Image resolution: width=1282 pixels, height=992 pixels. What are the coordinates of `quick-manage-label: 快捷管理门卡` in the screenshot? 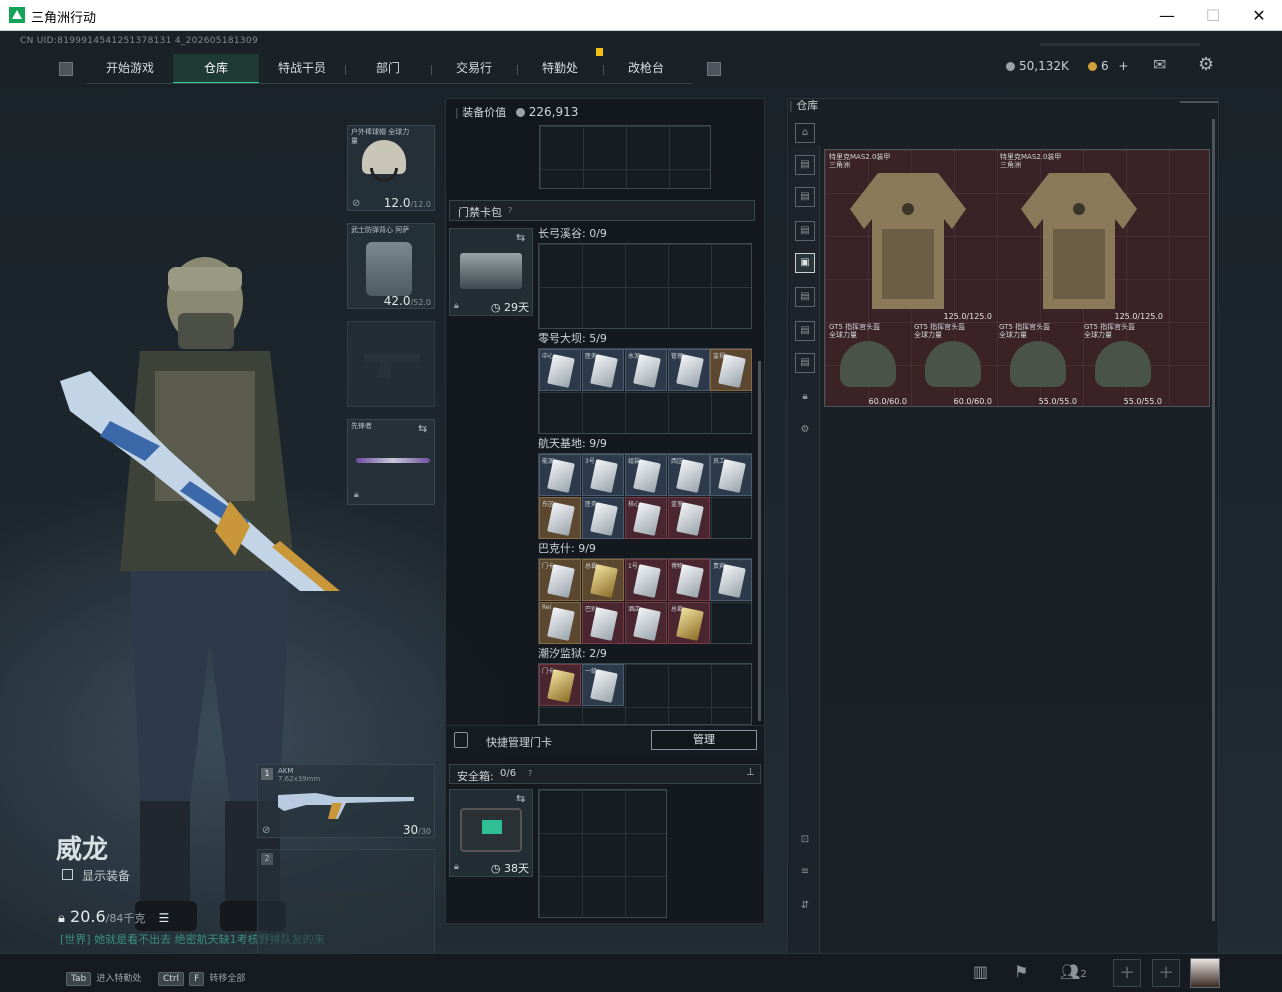 It's located at (519, 742).